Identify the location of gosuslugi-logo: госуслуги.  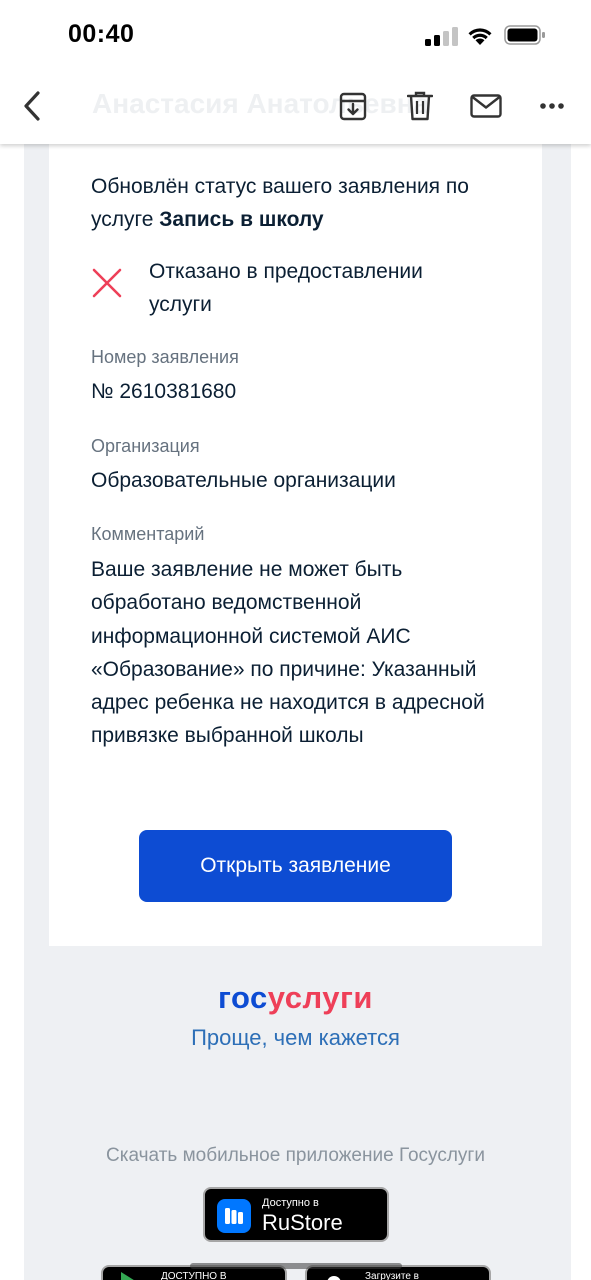
(295, 998).